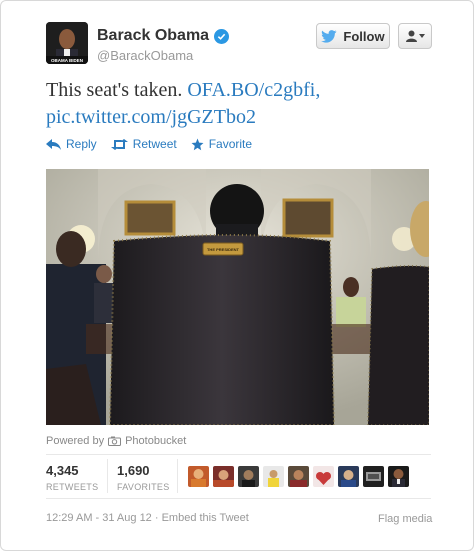 The width and height of the screenshot is (474, 551). I want to click on reply-action: Reply, so click(71, 144).